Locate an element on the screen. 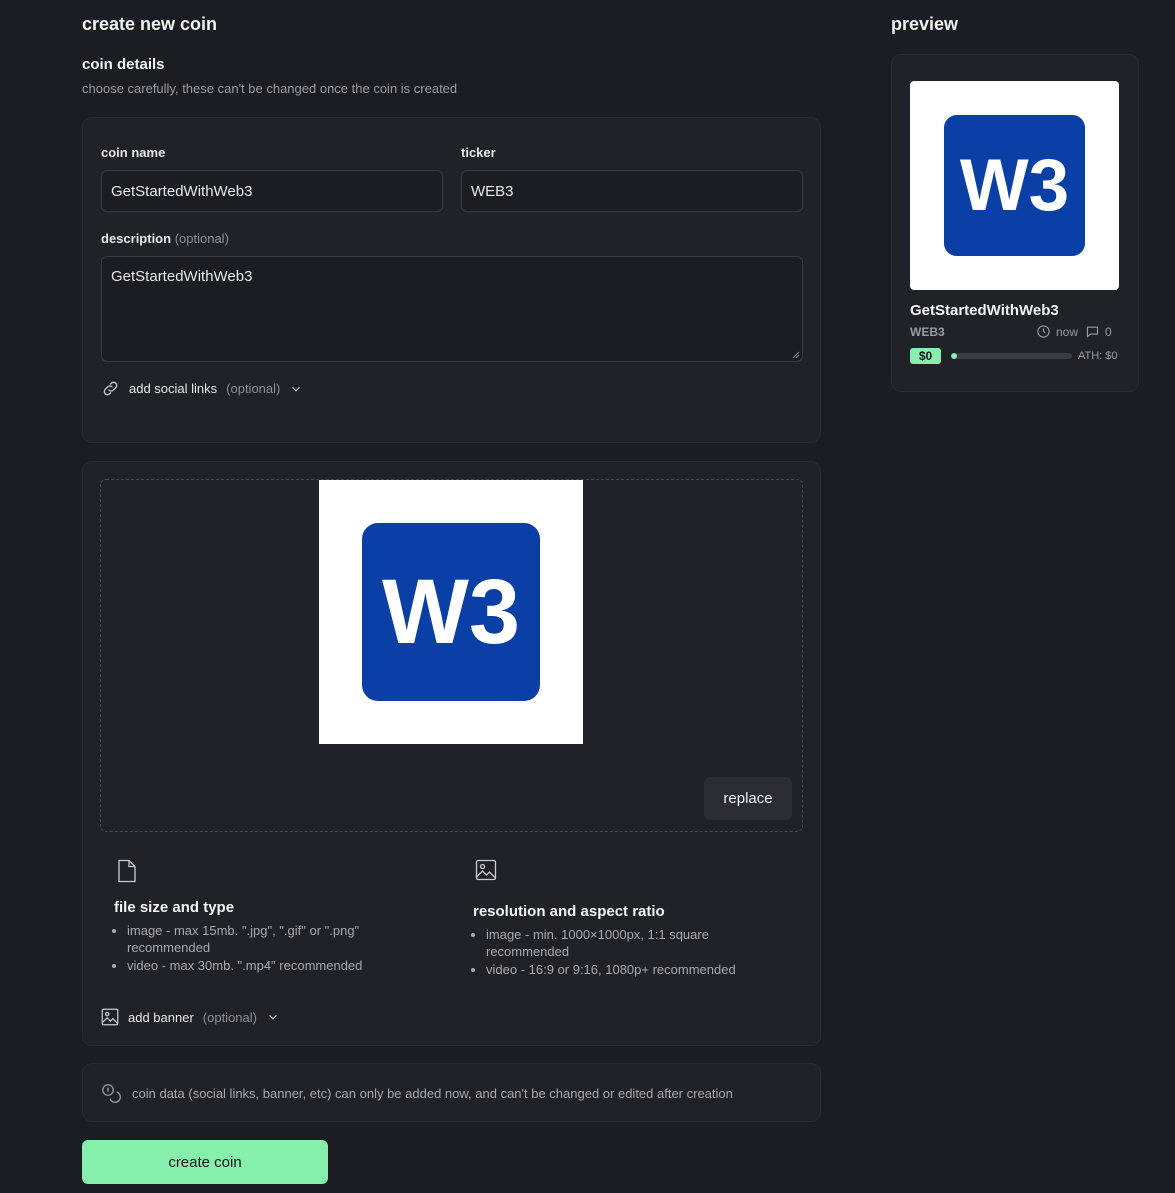 The width and height of the screenshot is (1175, 1193). page-title: create new coin is located at coordinates (150, 24).